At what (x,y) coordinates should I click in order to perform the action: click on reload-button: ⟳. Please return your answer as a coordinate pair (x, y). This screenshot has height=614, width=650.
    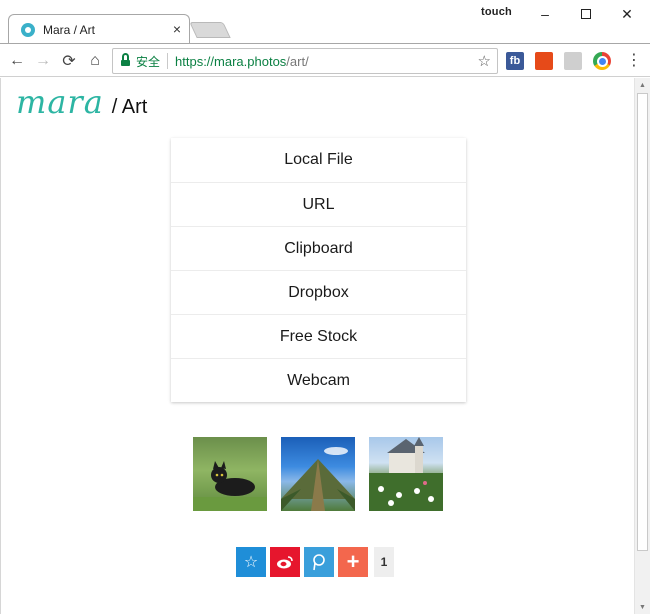
    Looking at the image, I should click on (69, 61).